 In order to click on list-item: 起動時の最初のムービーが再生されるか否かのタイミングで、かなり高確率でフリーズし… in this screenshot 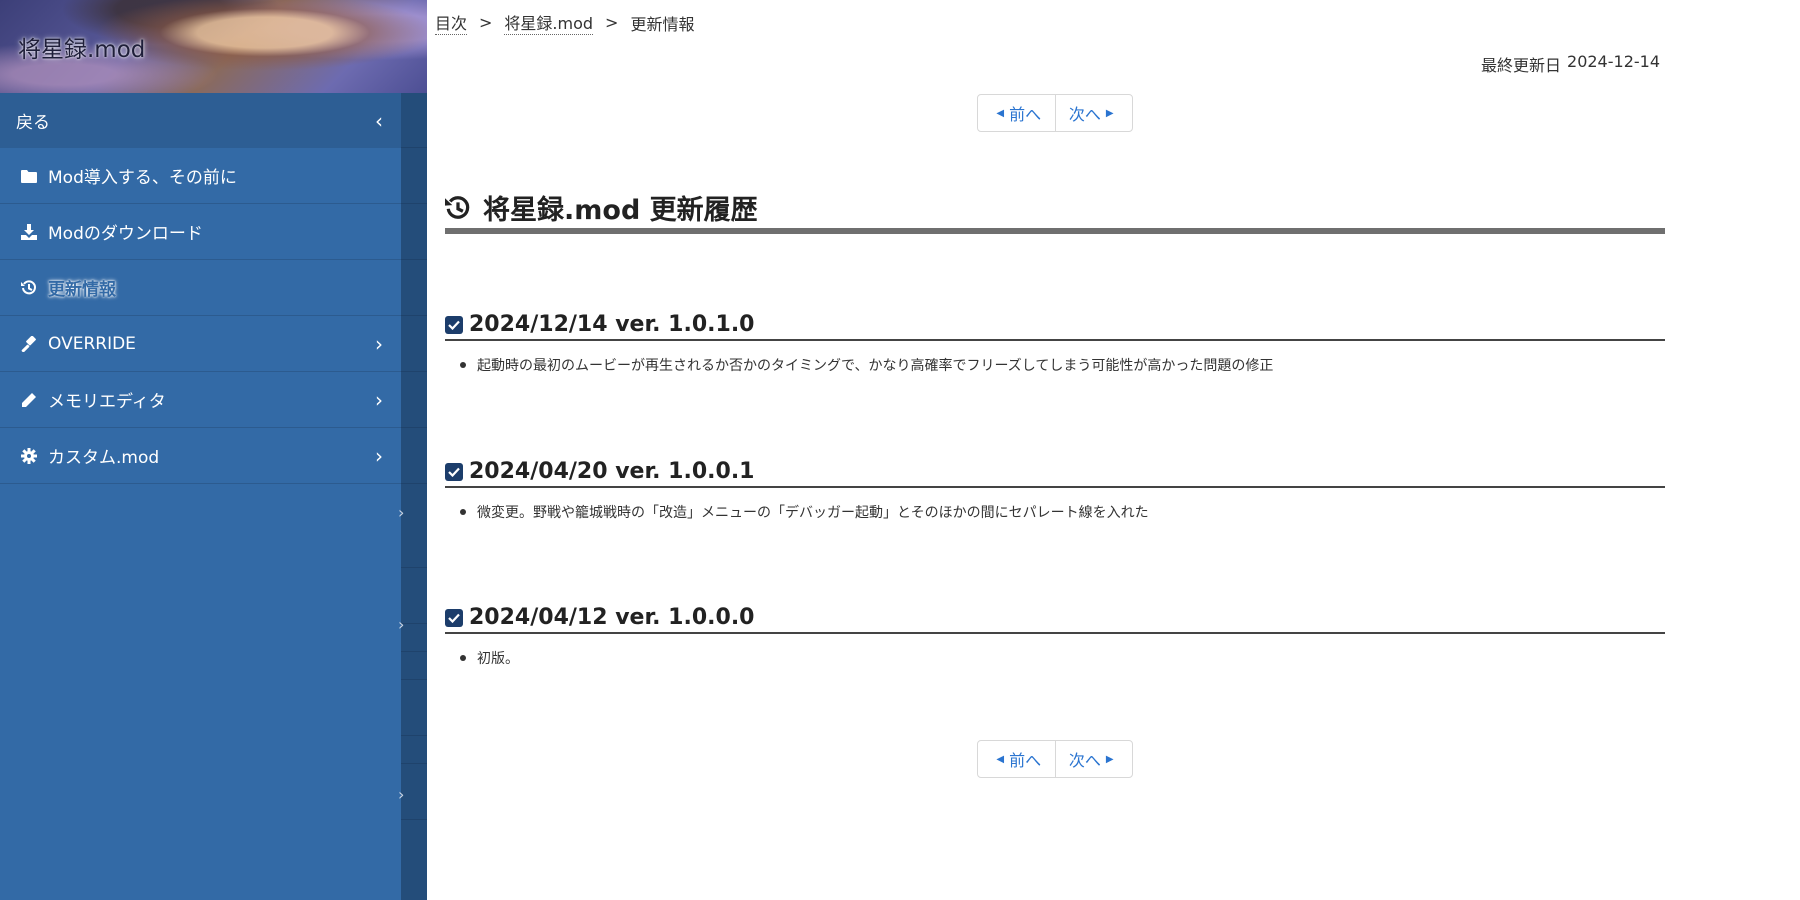, I will do `click(866, 365)`.